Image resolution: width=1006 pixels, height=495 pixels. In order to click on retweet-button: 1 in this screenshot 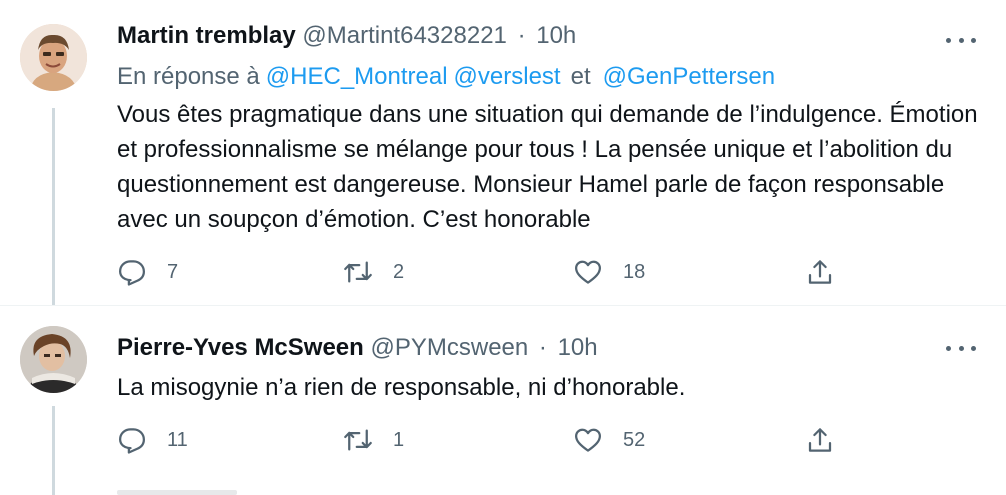, I will do `click(373, 440)`.